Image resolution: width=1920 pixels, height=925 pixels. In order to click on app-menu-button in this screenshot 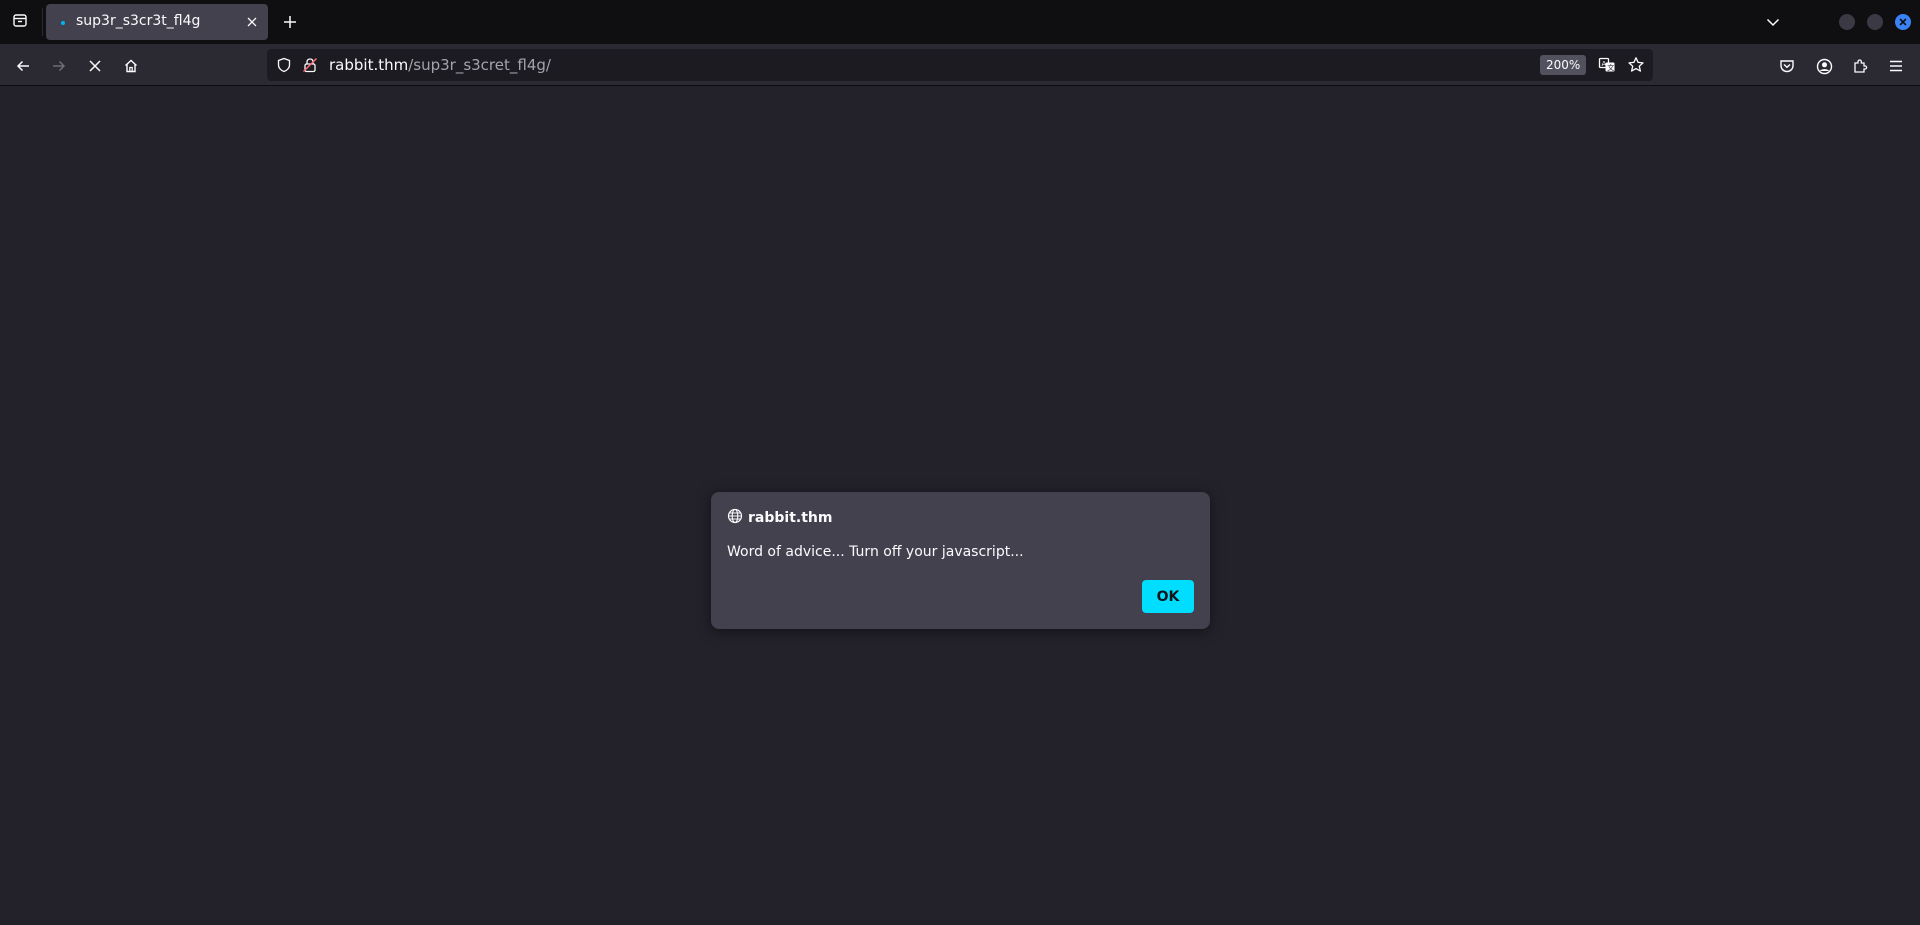, I will do `click(1896, 66)`.